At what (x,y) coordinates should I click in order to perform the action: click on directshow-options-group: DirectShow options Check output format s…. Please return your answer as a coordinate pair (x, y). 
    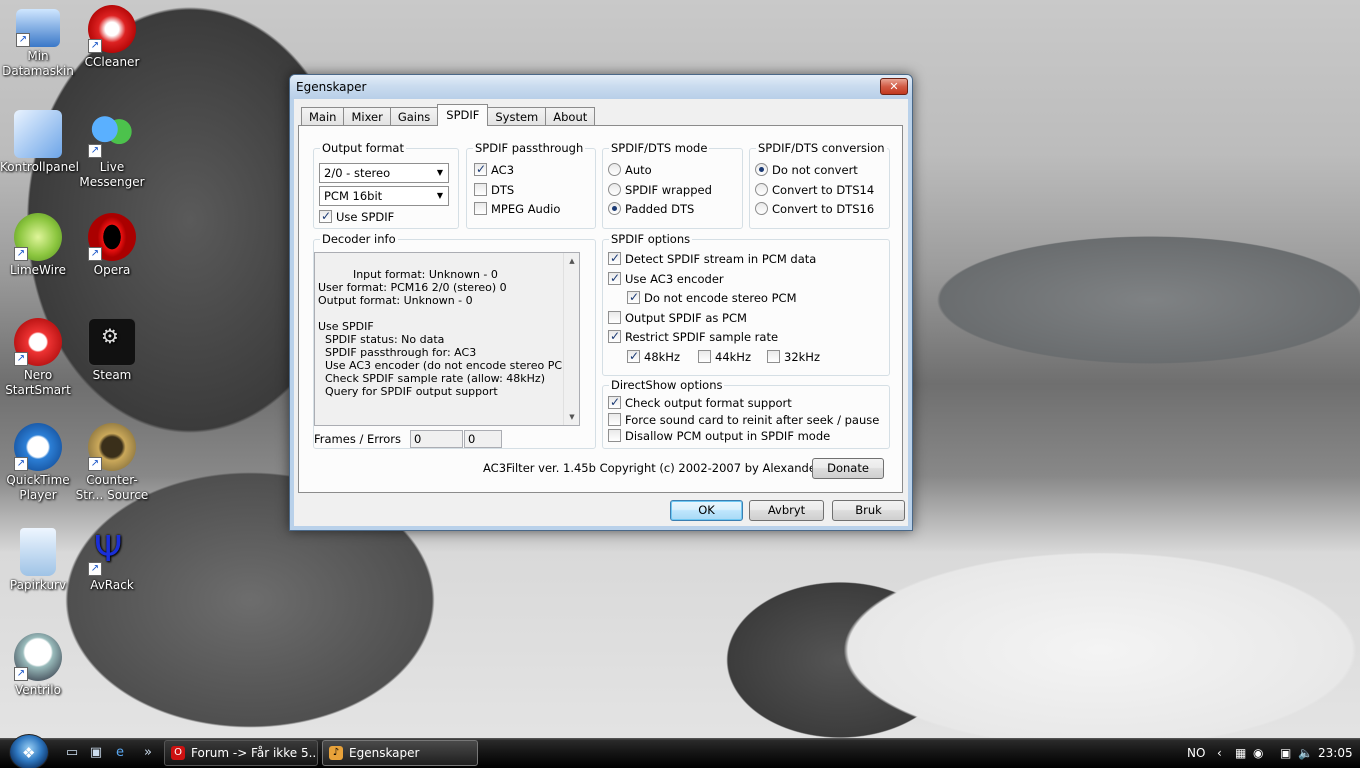
    Looking at the image, I should click on (746, 413).